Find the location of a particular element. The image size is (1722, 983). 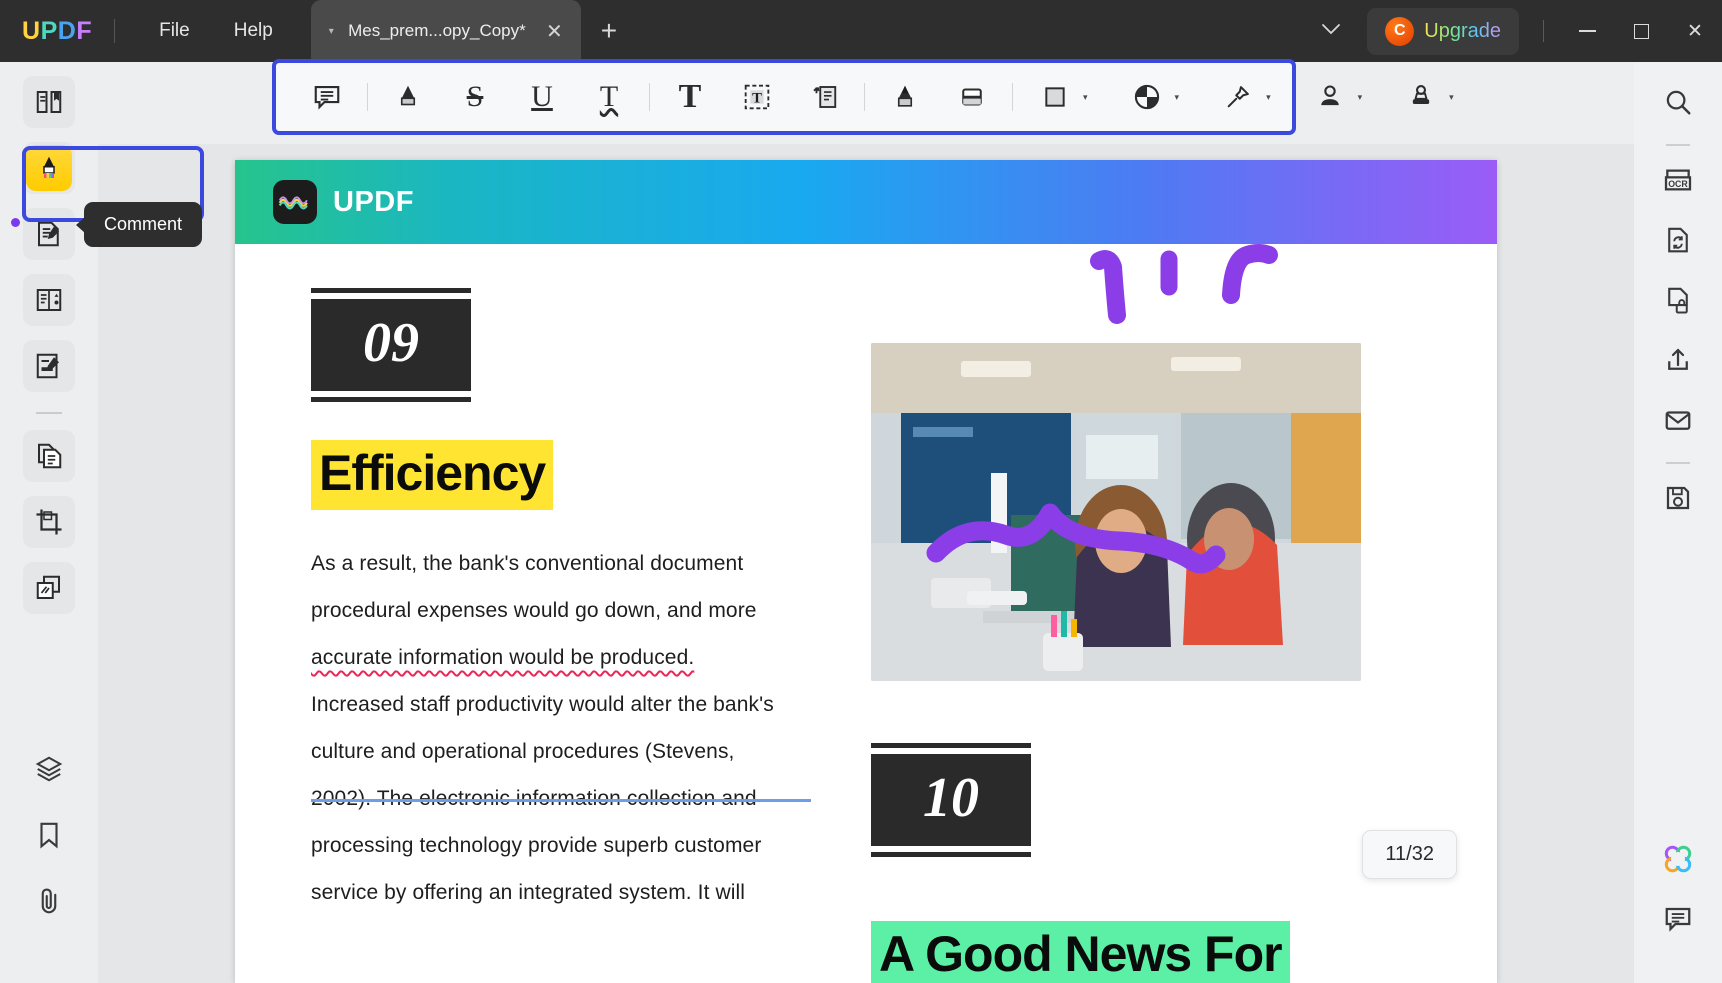

comment-bubble-icon is located at coordinates (1678, 919).